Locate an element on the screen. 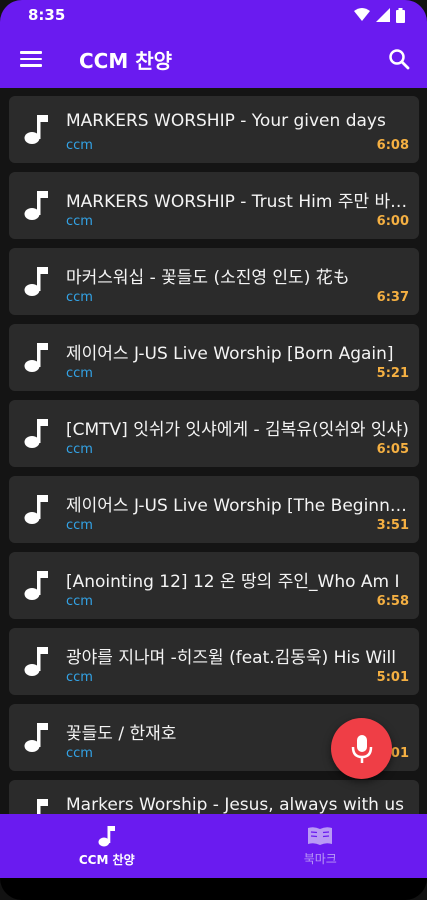 Image resolution: width=427 pixels, height=900 pixels. song-duration: 6:37 is located at coordinates (392, 297).